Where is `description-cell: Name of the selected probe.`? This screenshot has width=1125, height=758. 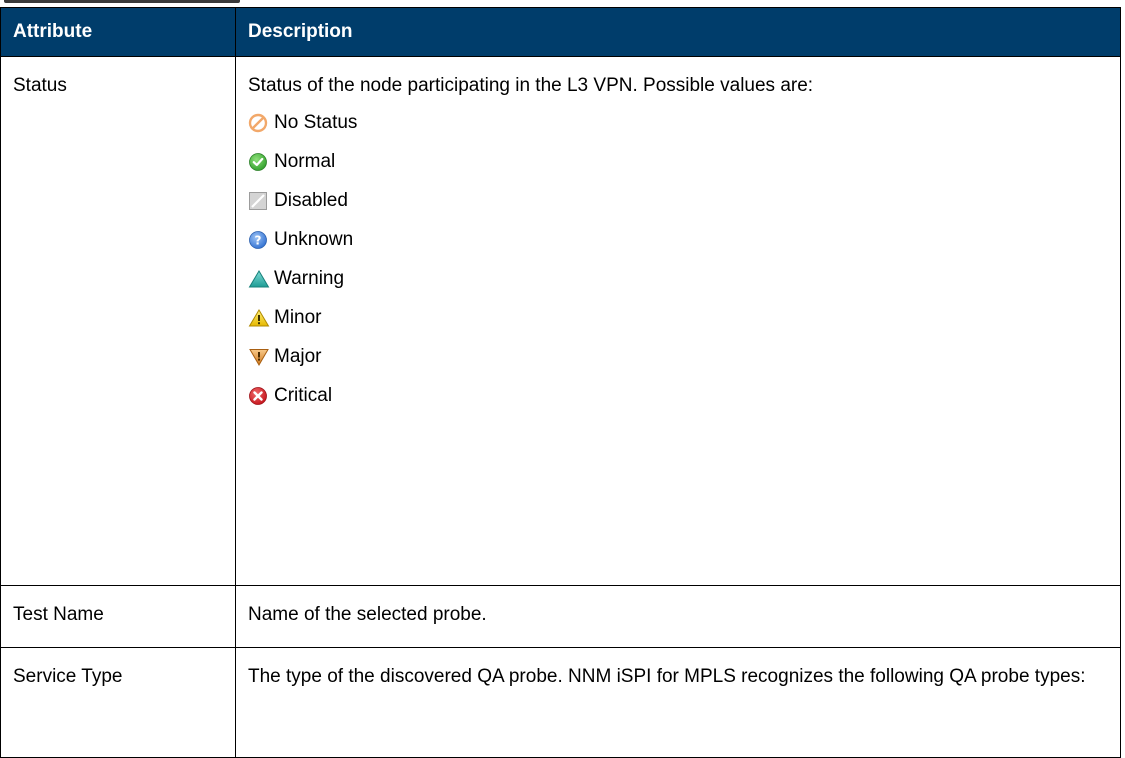
description-cell: Name of the selected probe. is located at coordinates (678, 616).